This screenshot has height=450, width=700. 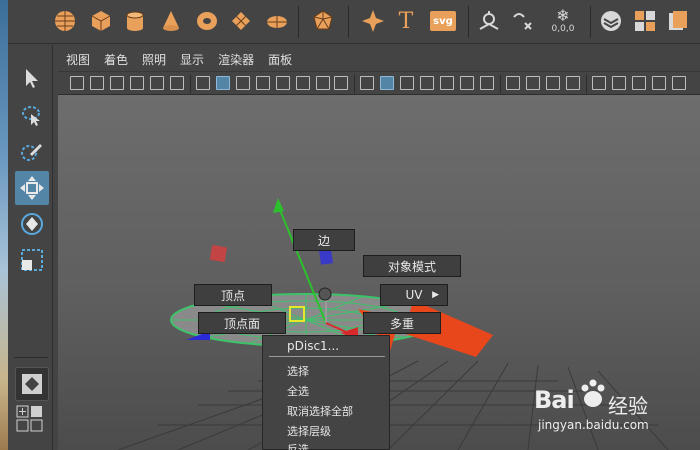 What do you see at coordinates (387, 83) in the screenshot?
I see `smooth-shade-icon` at bounding box center [387, 83].